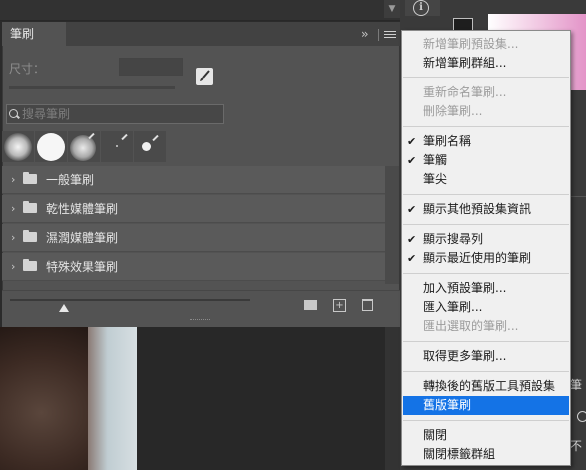 The height and width of the screenshot is (470, 586). I want to click on divider, so click(378, 35).